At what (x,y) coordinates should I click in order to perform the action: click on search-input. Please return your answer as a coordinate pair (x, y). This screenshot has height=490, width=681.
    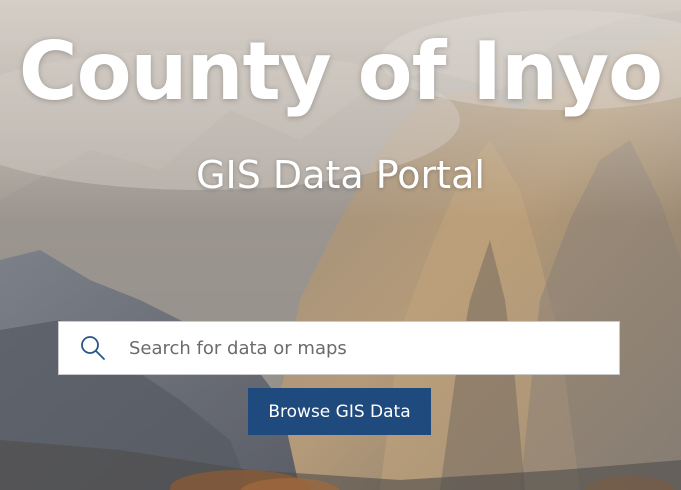
    Looking at the image, I should click on (374, 348).